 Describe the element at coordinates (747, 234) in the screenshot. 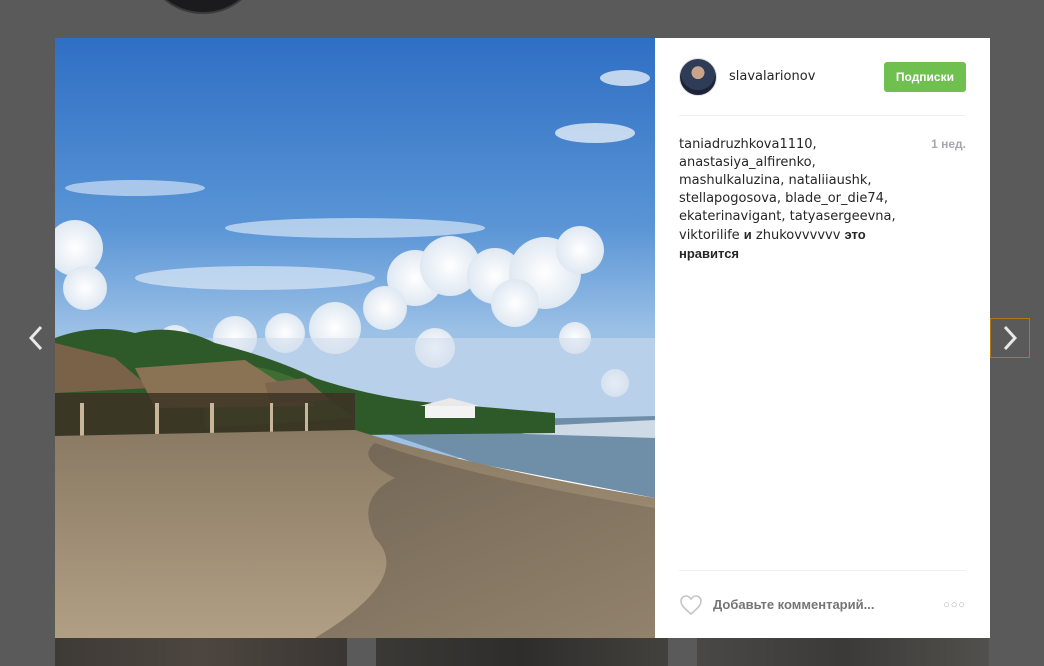

I see `likes-conjunction: и` at that location.